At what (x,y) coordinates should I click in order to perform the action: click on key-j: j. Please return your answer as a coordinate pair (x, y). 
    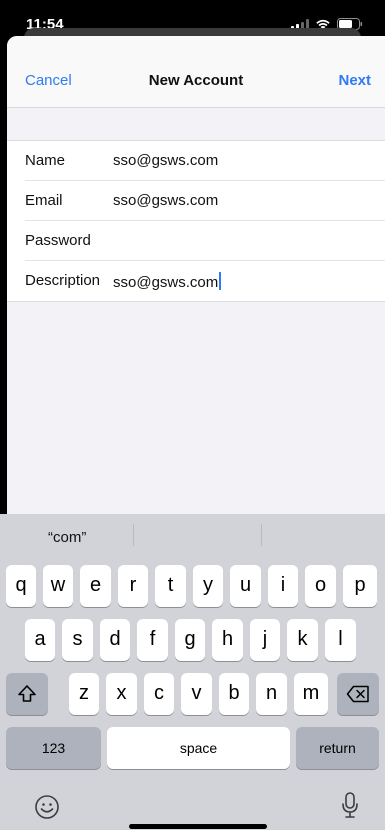
    Looking at the image, I should click on (265, 640).